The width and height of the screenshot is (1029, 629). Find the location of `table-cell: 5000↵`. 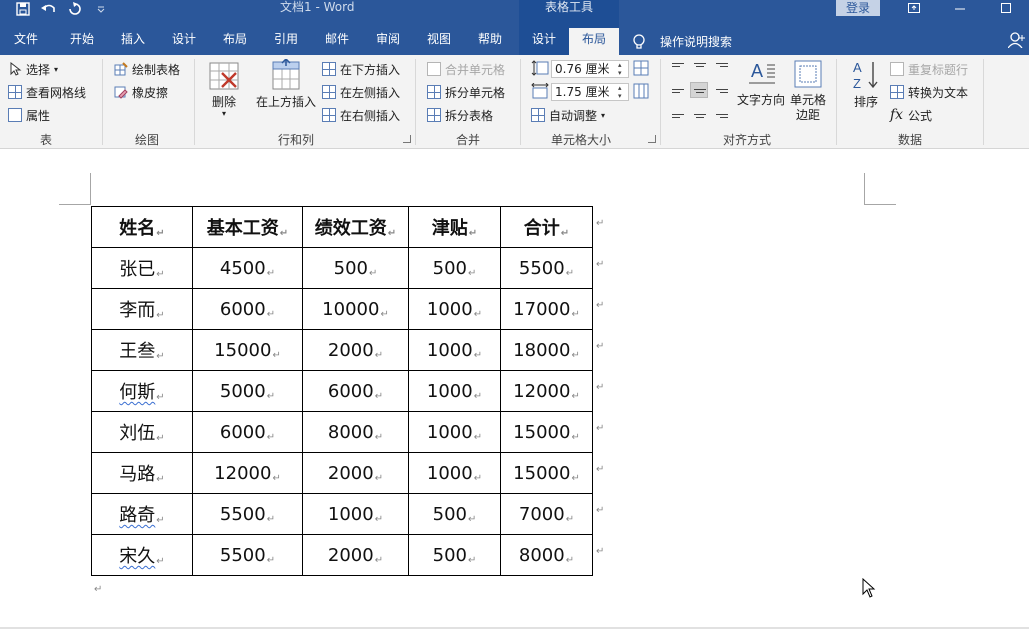

table-cell: 5000↵ is located at coordinates (247, 391).